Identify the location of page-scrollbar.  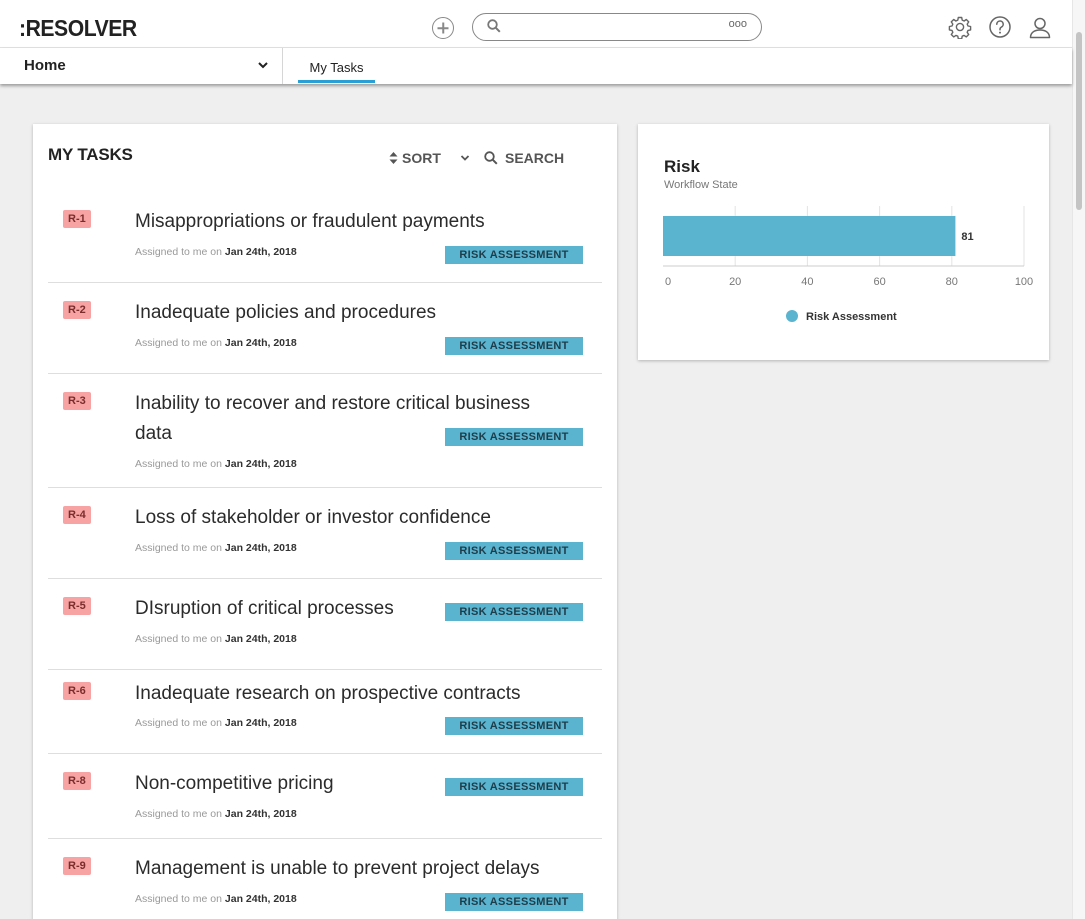
(1078, 459).